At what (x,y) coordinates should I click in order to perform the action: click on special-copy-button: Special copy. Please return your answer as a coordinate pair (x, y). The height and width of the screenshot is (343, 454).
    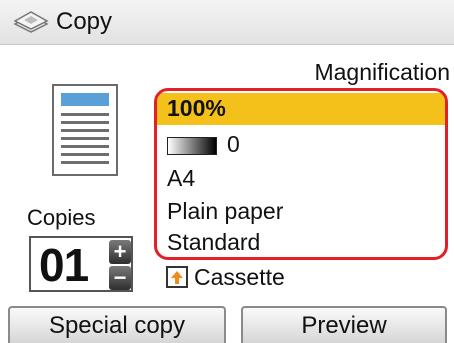
    Looking at the image, I should click on (117, 324).